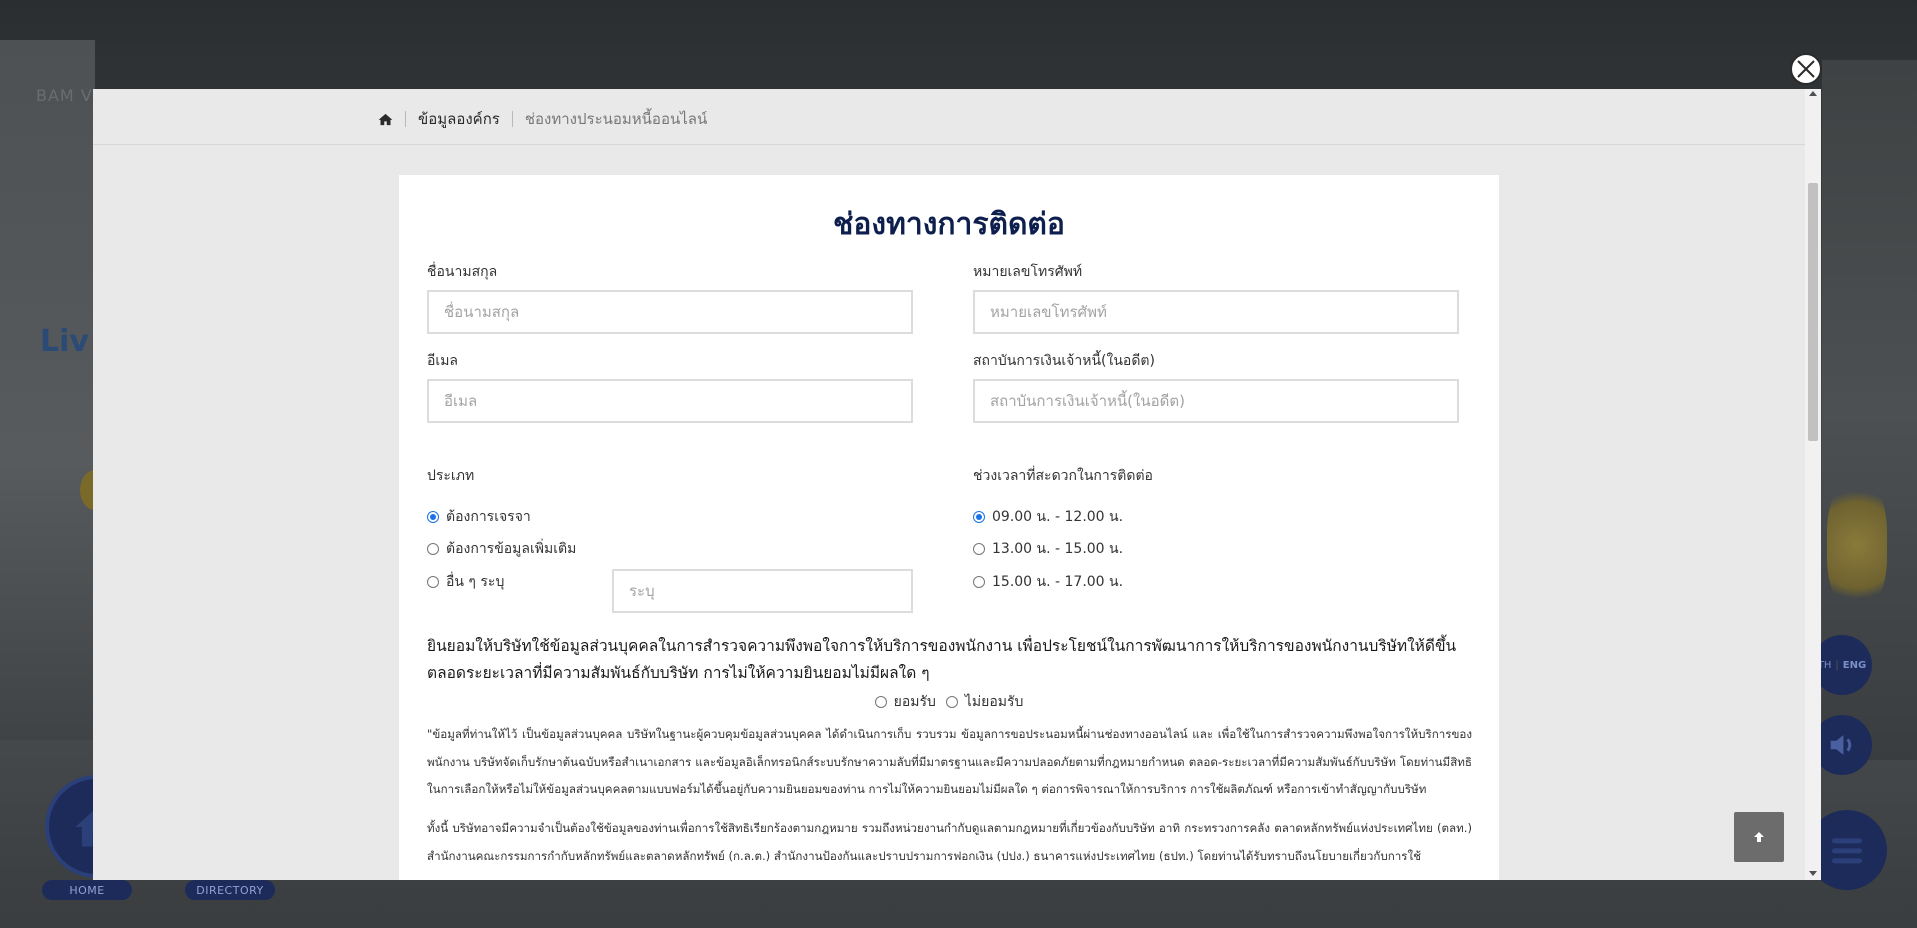  I want to click on form-title: ช่องทางการติดต่อ, so click(949, 224).